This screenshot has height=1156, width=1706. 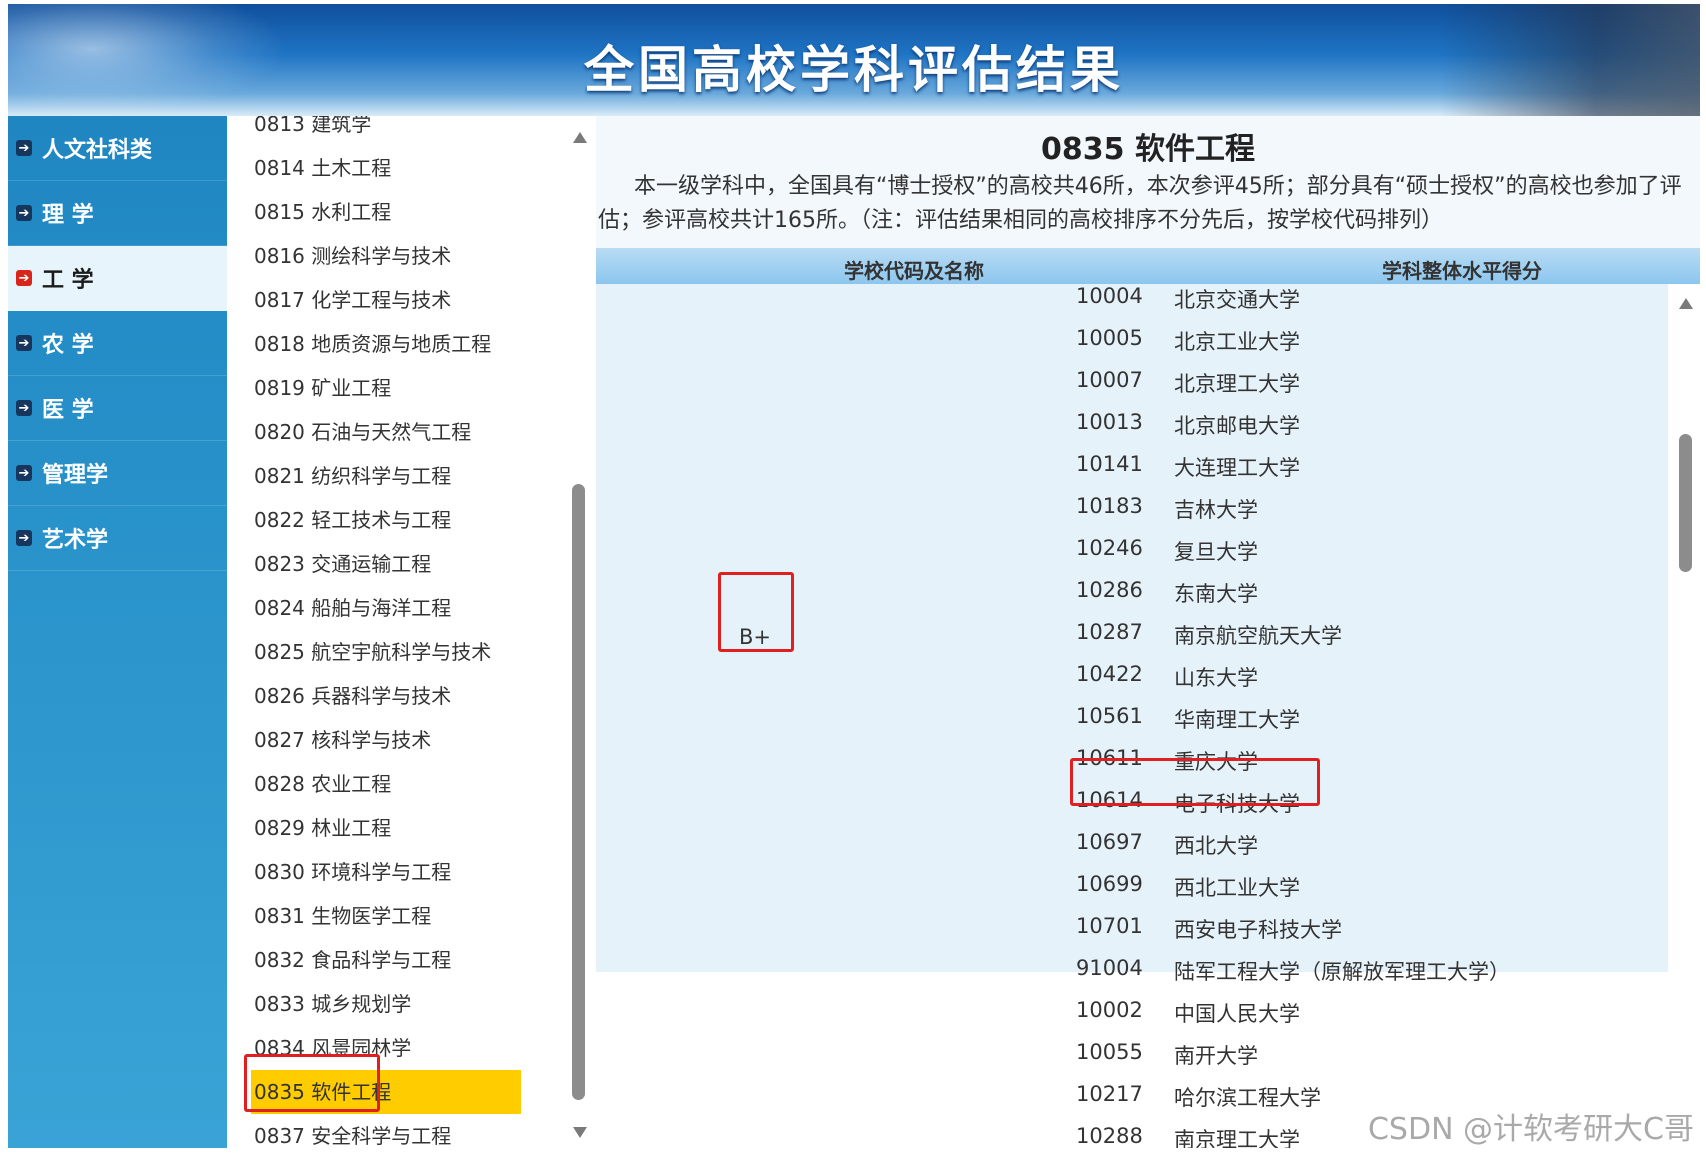 I want to click on table-row: 10701 西安电子科技大学, so click(x=1132, y=925).